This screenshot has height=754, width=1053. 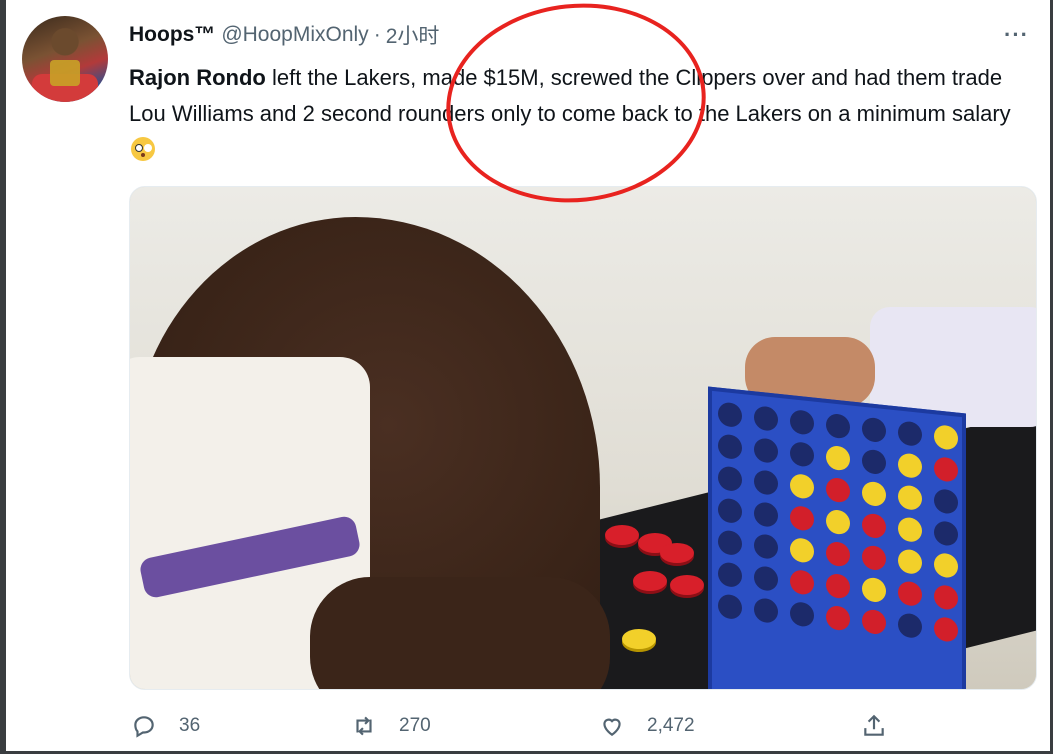 I want to click on display-name: Hoops™, so click(x=172, y=35).